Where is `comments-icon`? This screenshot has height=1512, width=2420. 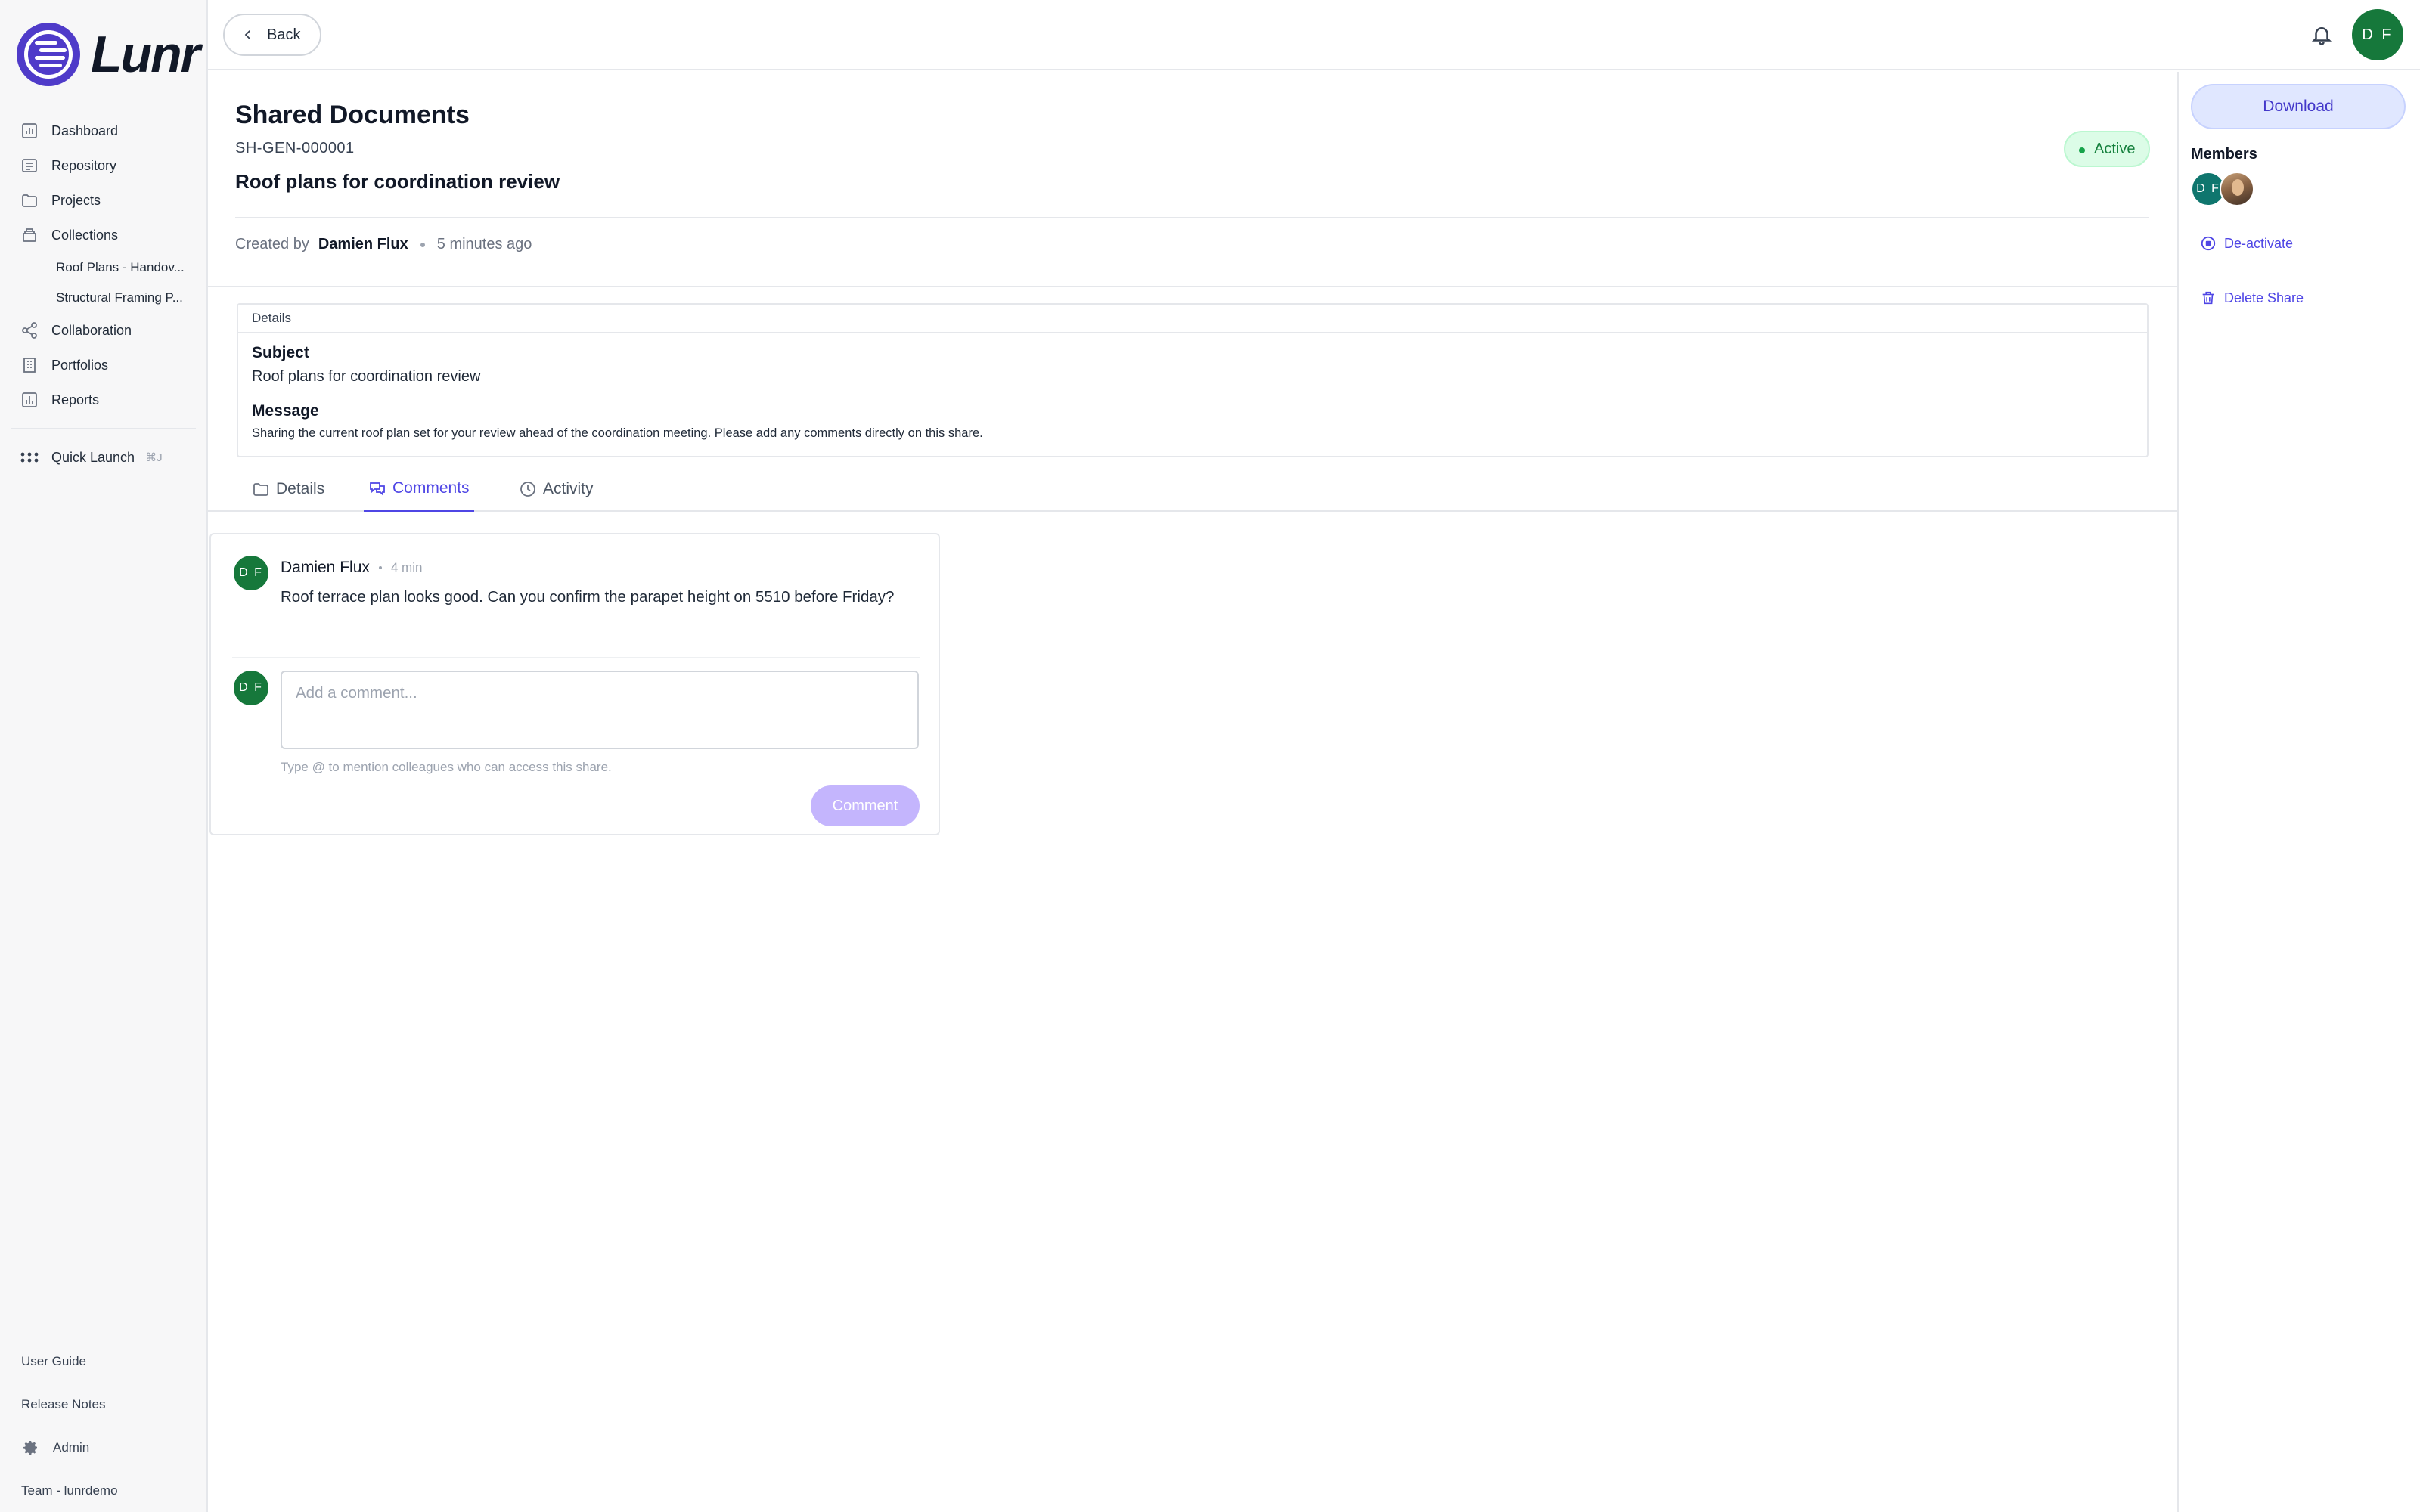
comments-icon is located at coordinates (377, 489).